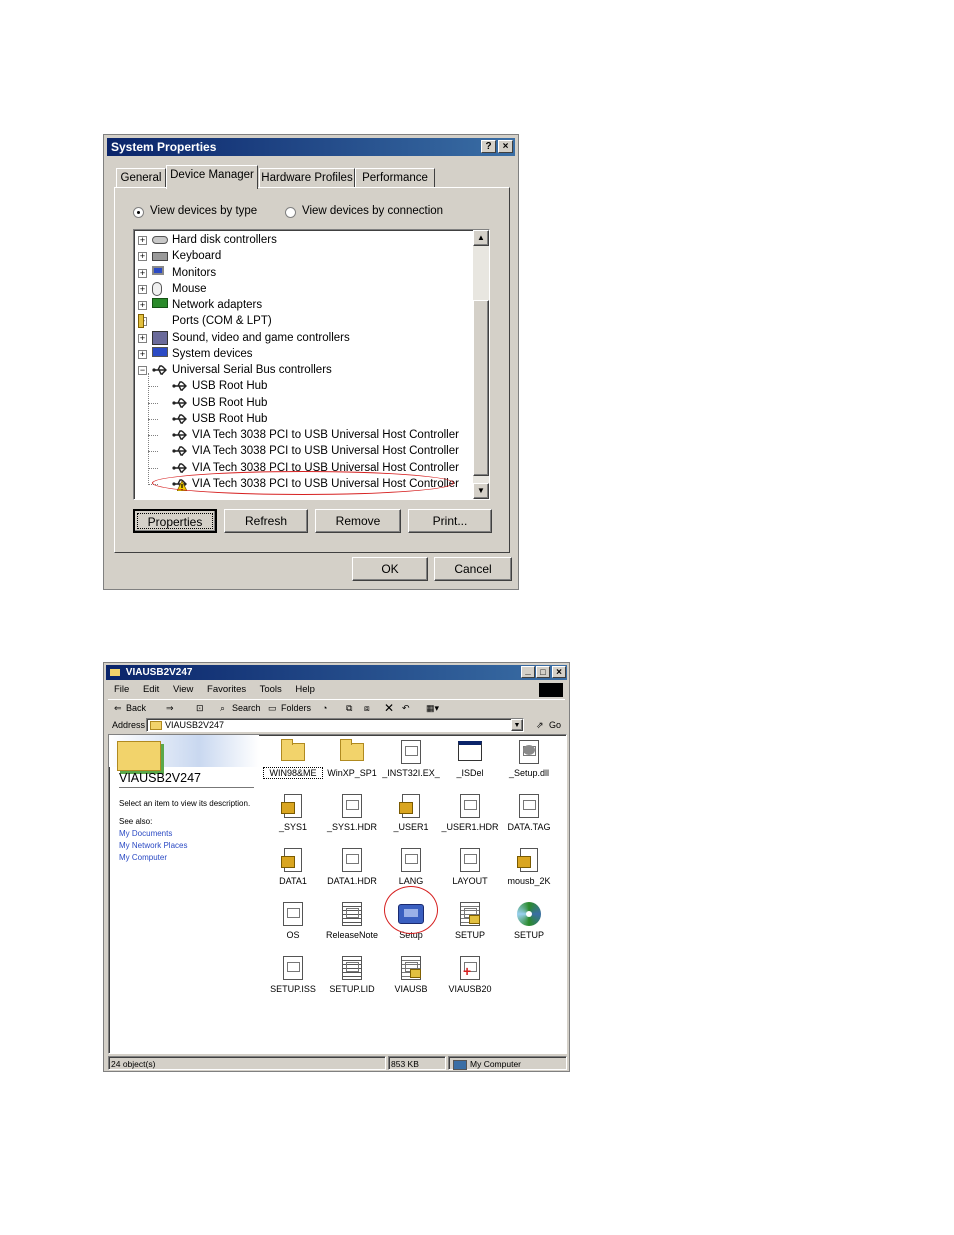 This screenshot has width=954, height=1235. I want to click on tree-category: + Monitors, so click(304, 273).